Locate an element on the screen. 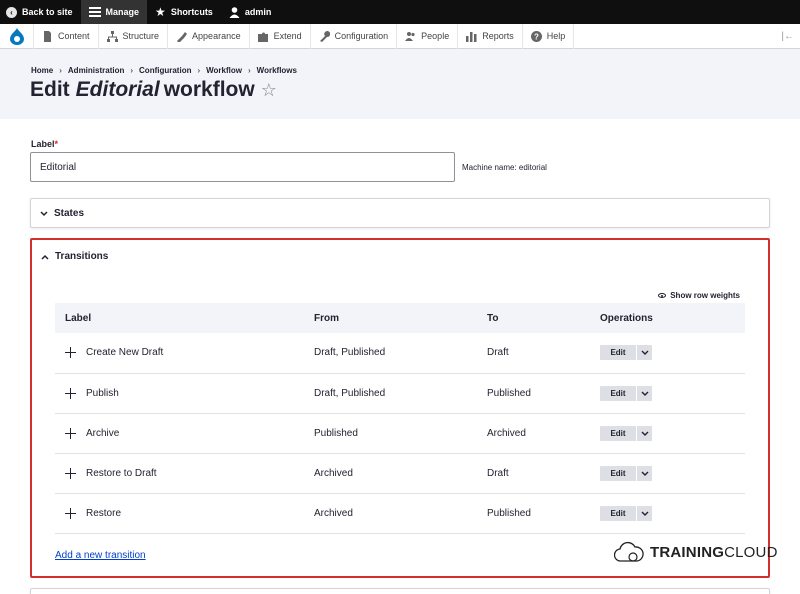  column-header-to: To is located at coordinates (543, 318).